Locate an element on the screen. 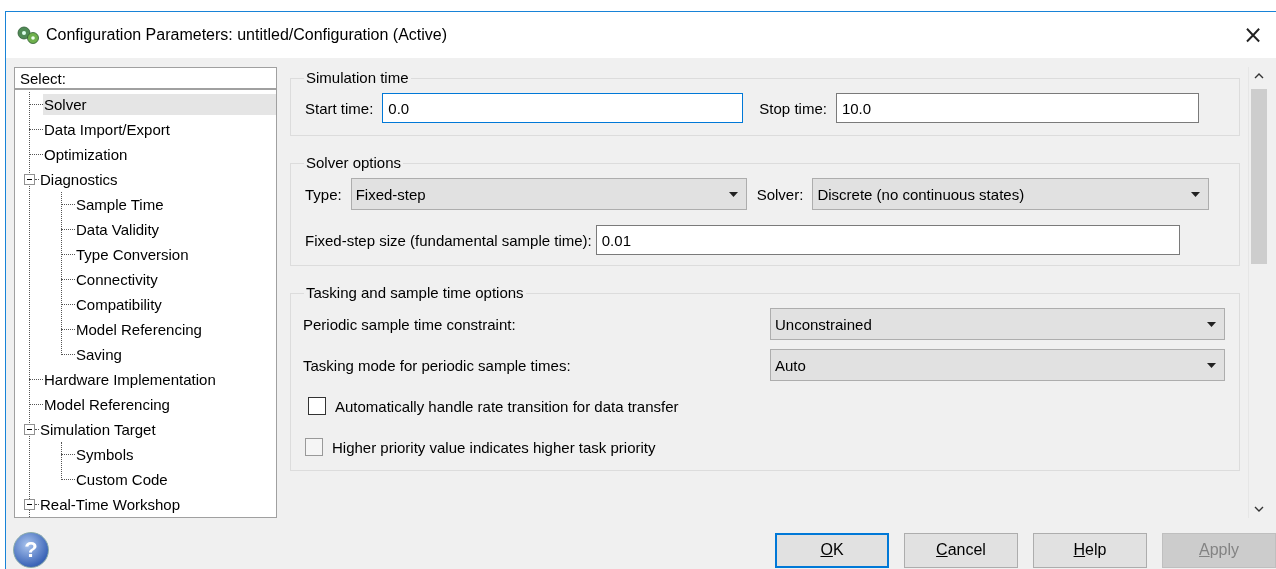  dialog-button: Help is located at coordinates (1090, 550).